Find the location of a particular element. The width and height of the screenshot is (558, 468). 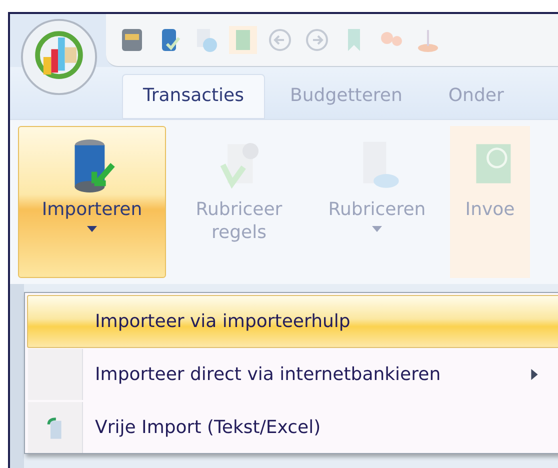

forward-icon is located at coordinates (317, 40).